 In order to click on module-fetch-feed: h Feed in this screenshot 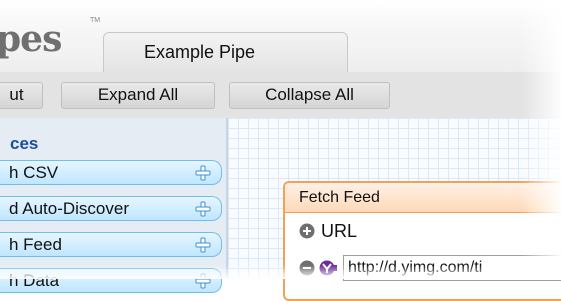, I will do `click(111, 244)`.